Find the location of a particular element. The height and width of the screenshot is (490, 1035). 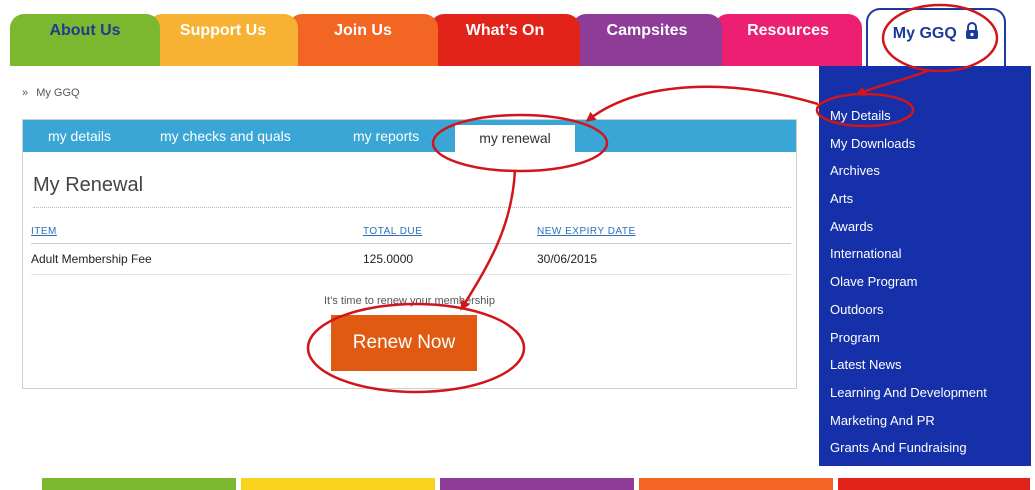

nav-tab-support-us: Support Us is located at coordinates (223, 40).